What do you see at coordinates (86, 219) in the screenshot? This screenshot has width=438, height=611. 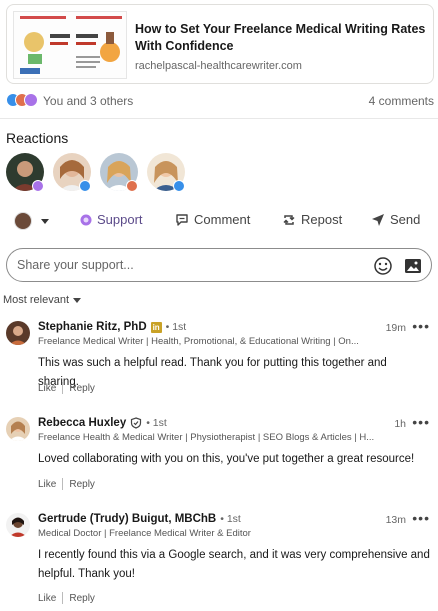 I see `support-icon` at bounding box center [86, 219].